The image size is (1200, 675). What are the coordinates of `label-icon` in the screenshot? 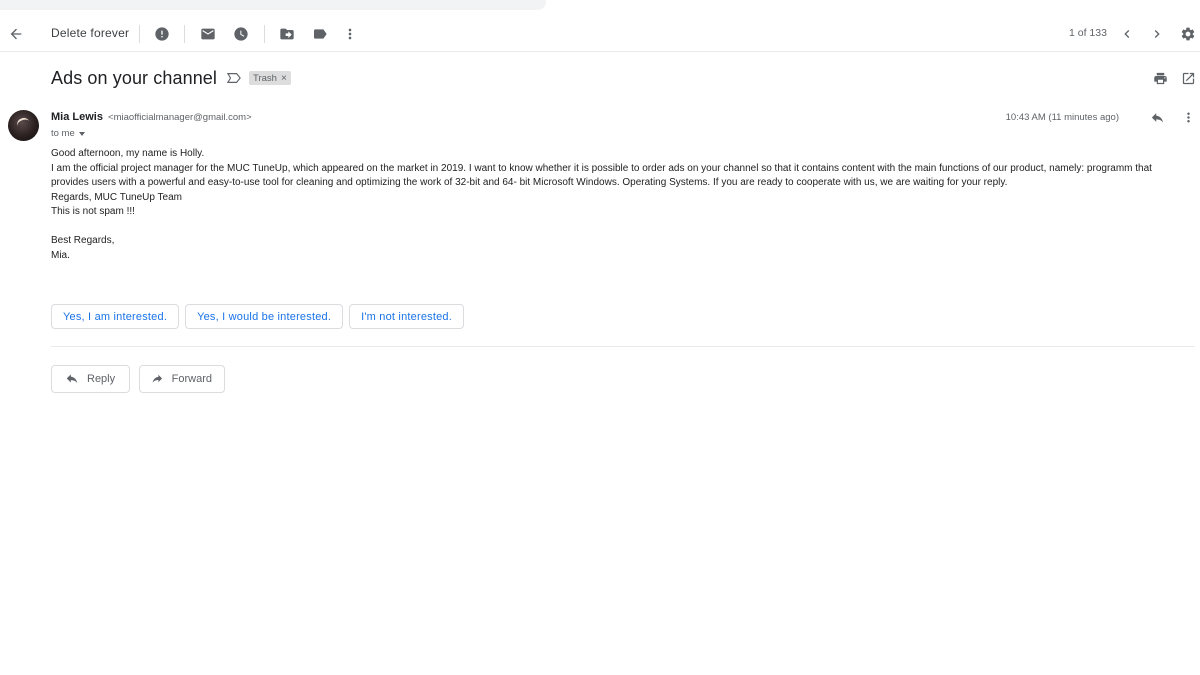 It's located at (320, 34).